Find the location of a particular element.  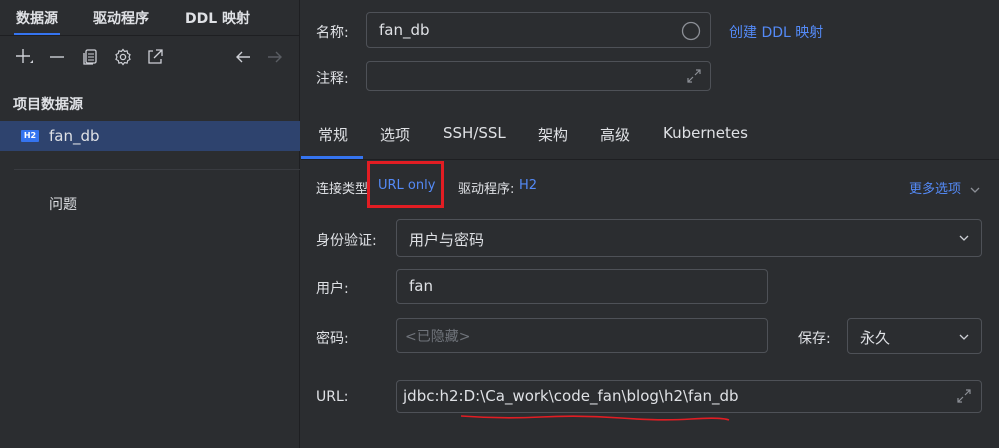

tab-kubernetes: Kubernetes is located at coordinates (705, 133).